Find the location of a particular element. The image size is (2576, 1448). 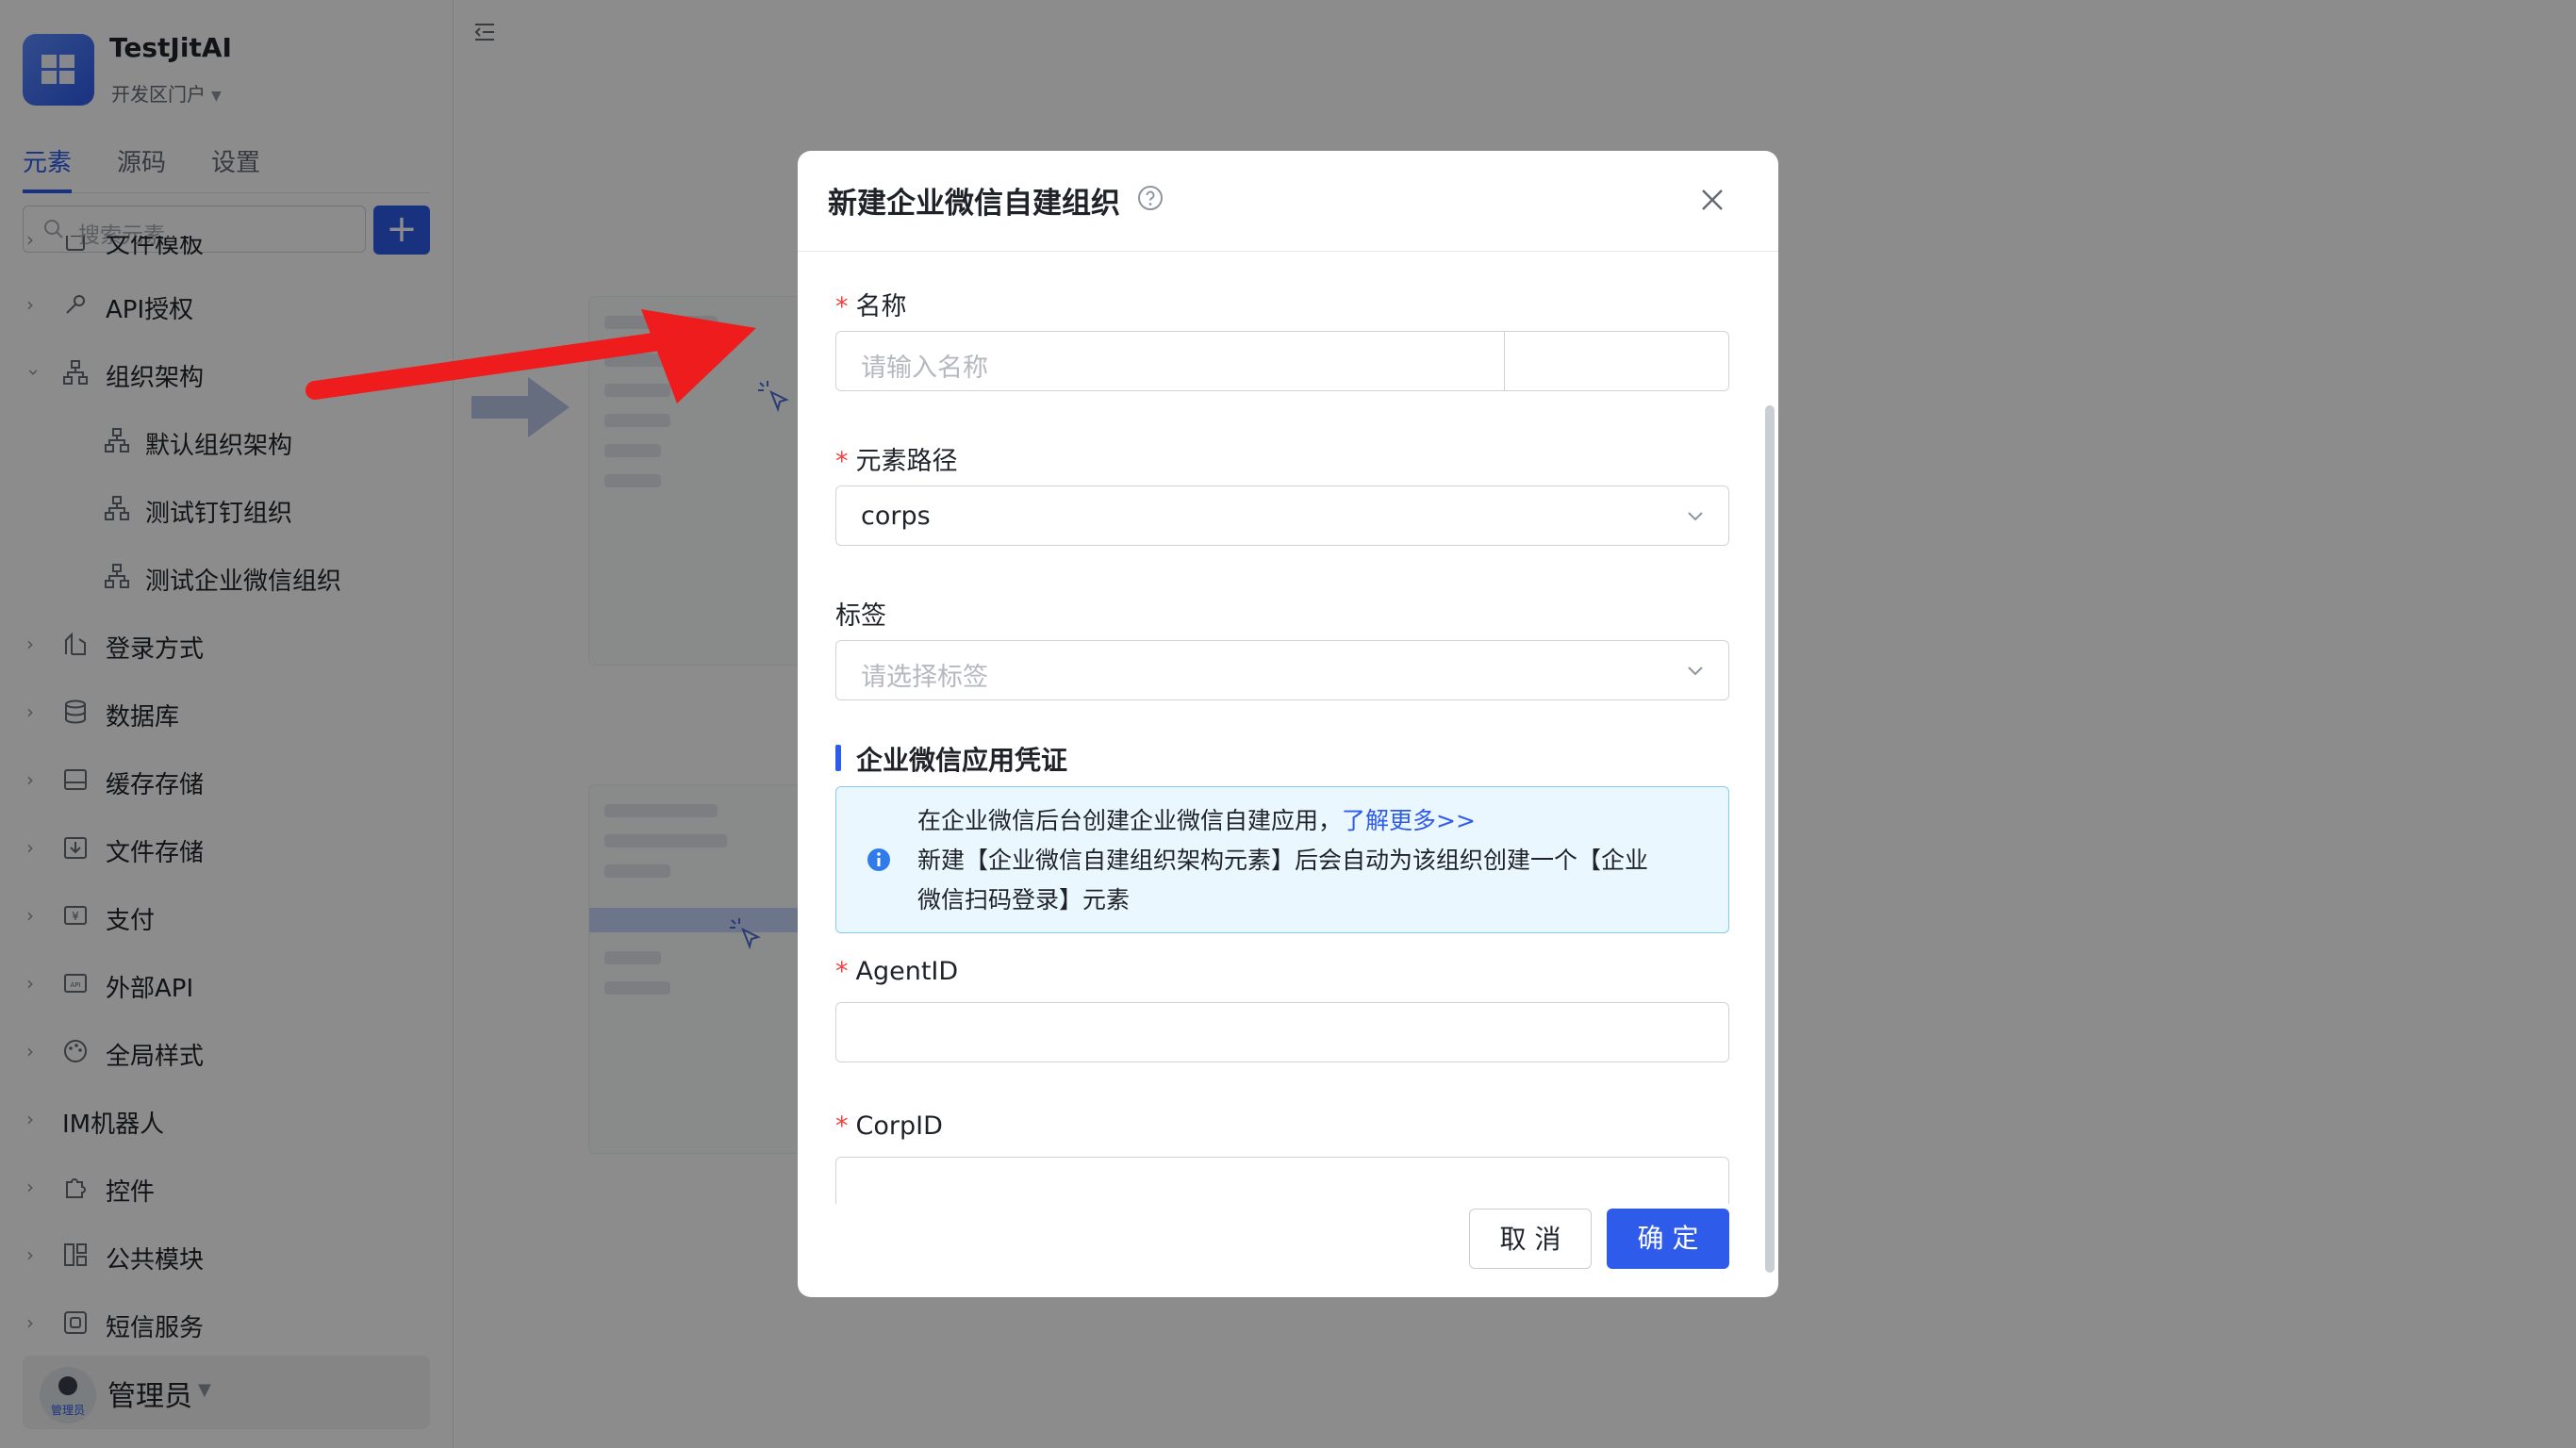

corpid-label: * CorpID is located at coordinates (889, 1126).